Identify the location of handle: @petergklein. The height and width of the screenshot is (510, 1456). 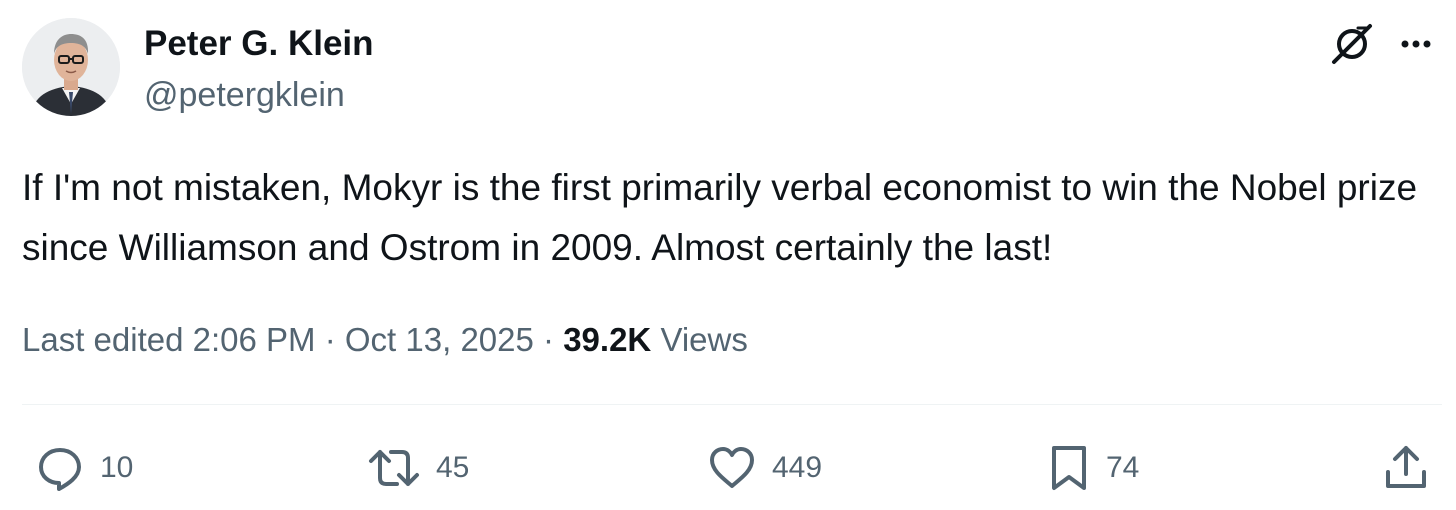
(244, 95).